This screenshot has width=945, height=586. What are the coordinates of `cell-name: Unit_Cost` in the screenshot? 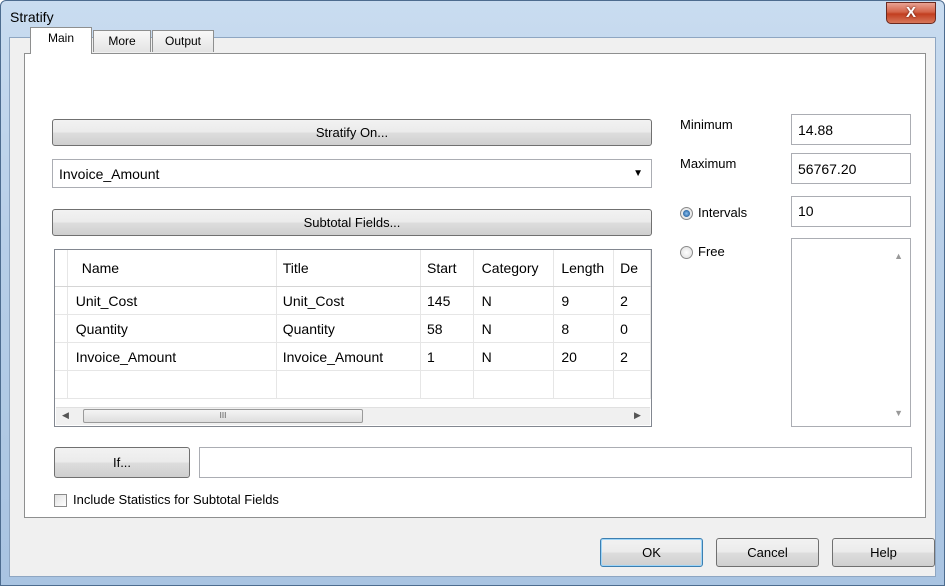 It's located at (172, 300).